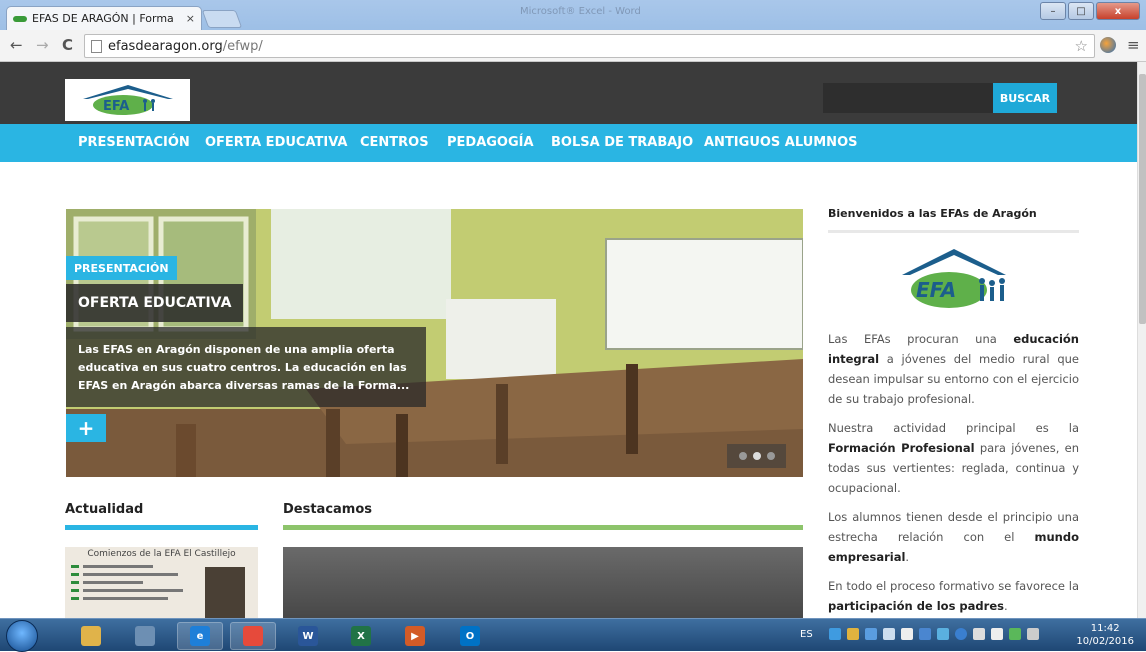  What do you see at coordinates (1014, 634) in the screenshot?
I see `tray-green-icon` at bounding box center [1014, 634].